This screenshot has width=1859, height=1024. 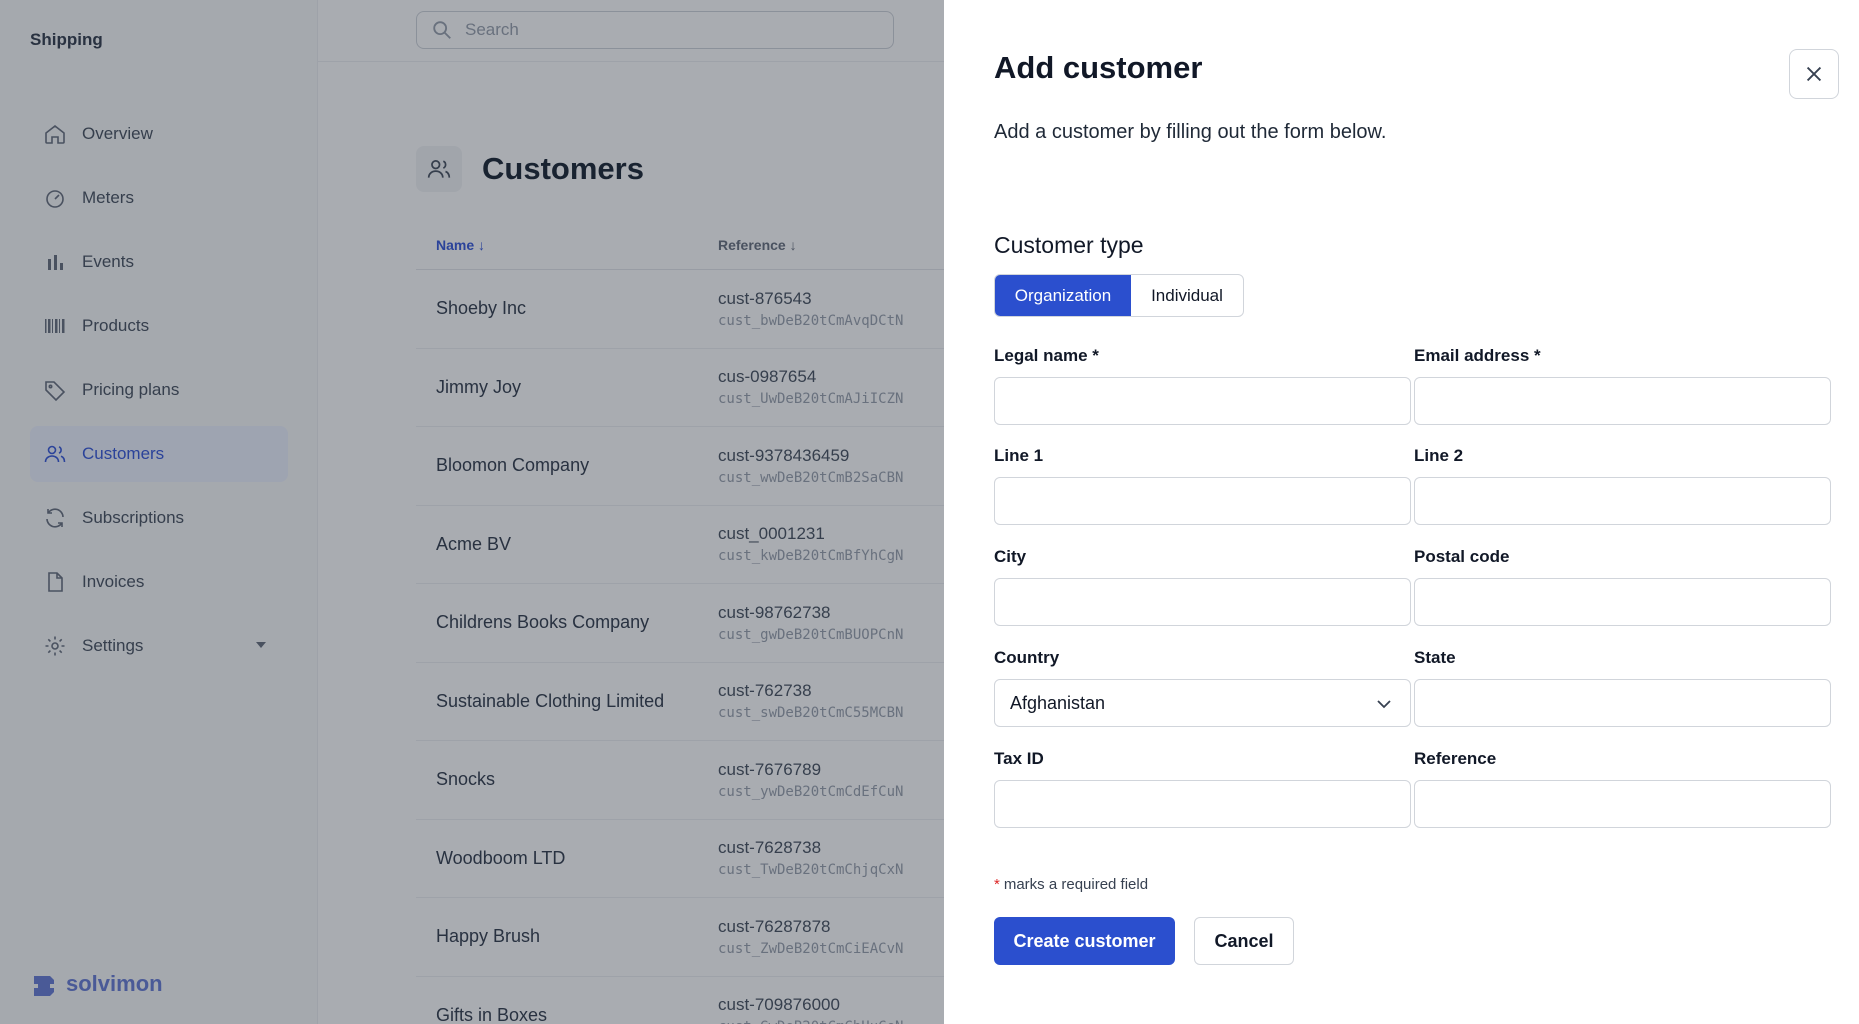 What do you see at coordinates (1622, 703) in the screenshot?
I see `state-field` at bounding box center [1622, 703].